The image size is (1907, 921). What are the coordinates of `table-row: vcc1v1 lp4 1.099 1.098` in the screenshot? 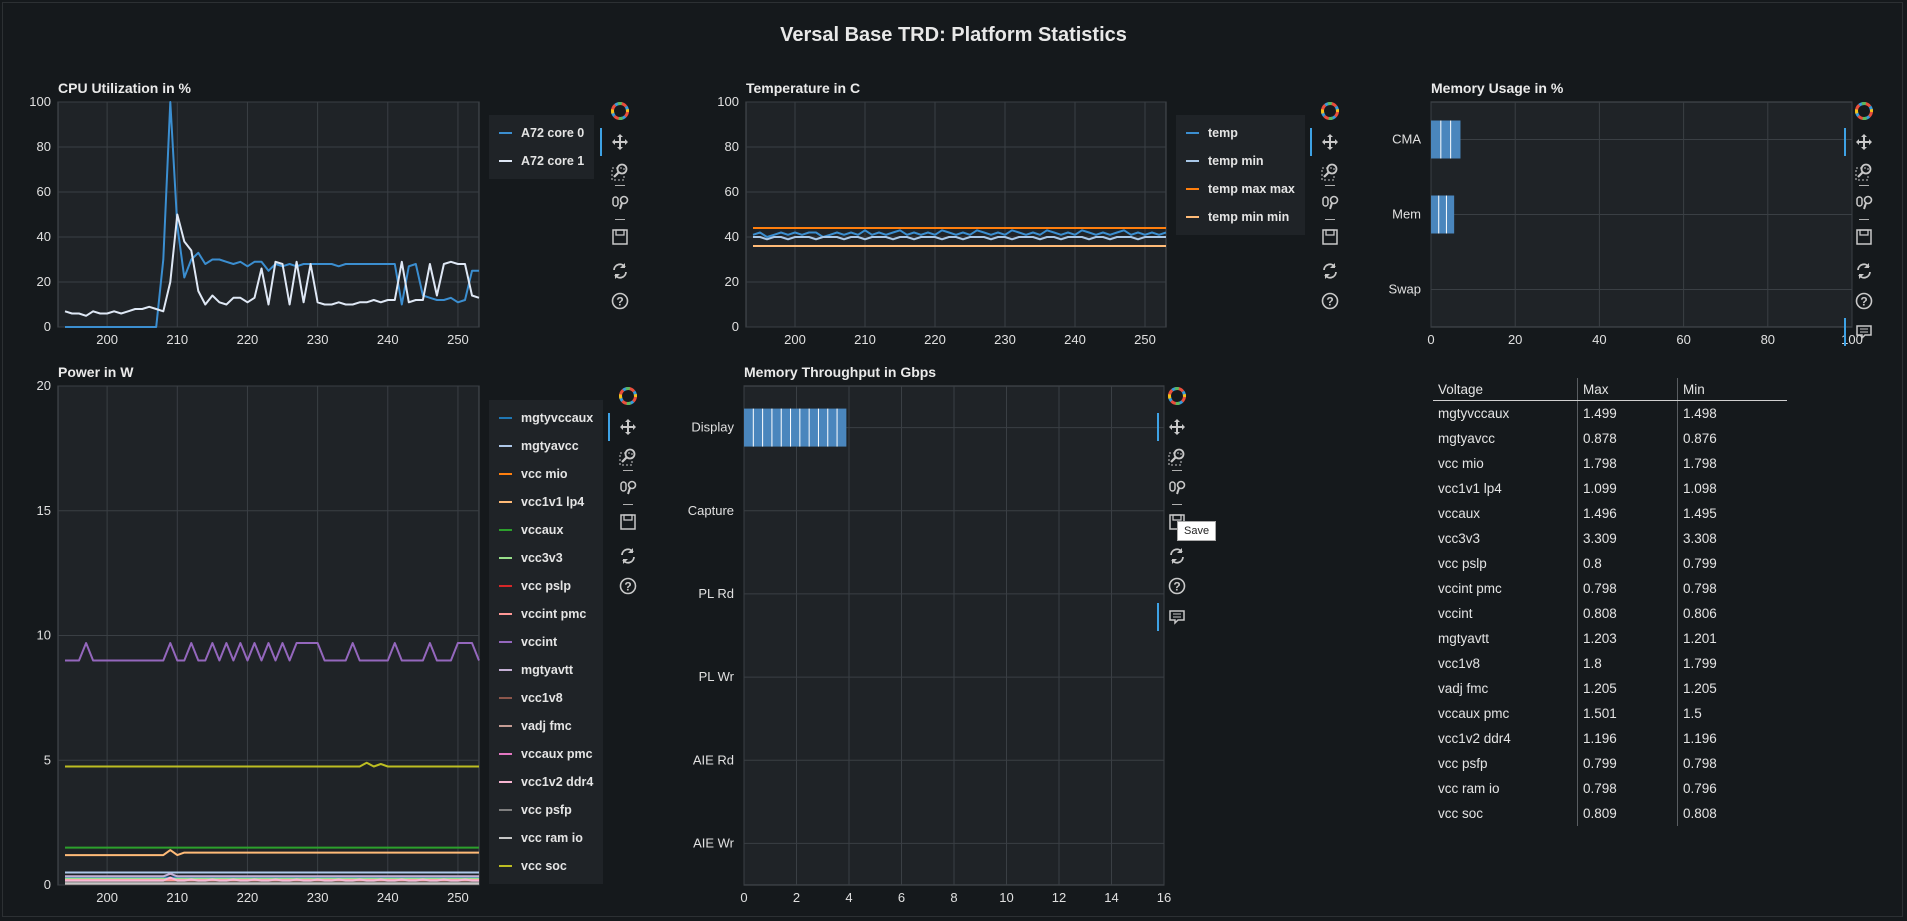 It's located at (1610, 488).